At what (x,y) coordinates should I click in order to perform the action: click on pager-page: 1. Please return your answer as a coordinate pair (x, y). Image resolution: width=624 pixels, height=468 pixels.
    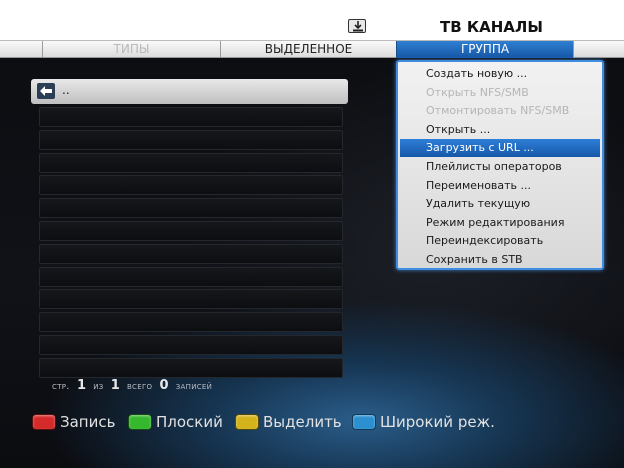
    Looking at the image, I should click on (81, 385).